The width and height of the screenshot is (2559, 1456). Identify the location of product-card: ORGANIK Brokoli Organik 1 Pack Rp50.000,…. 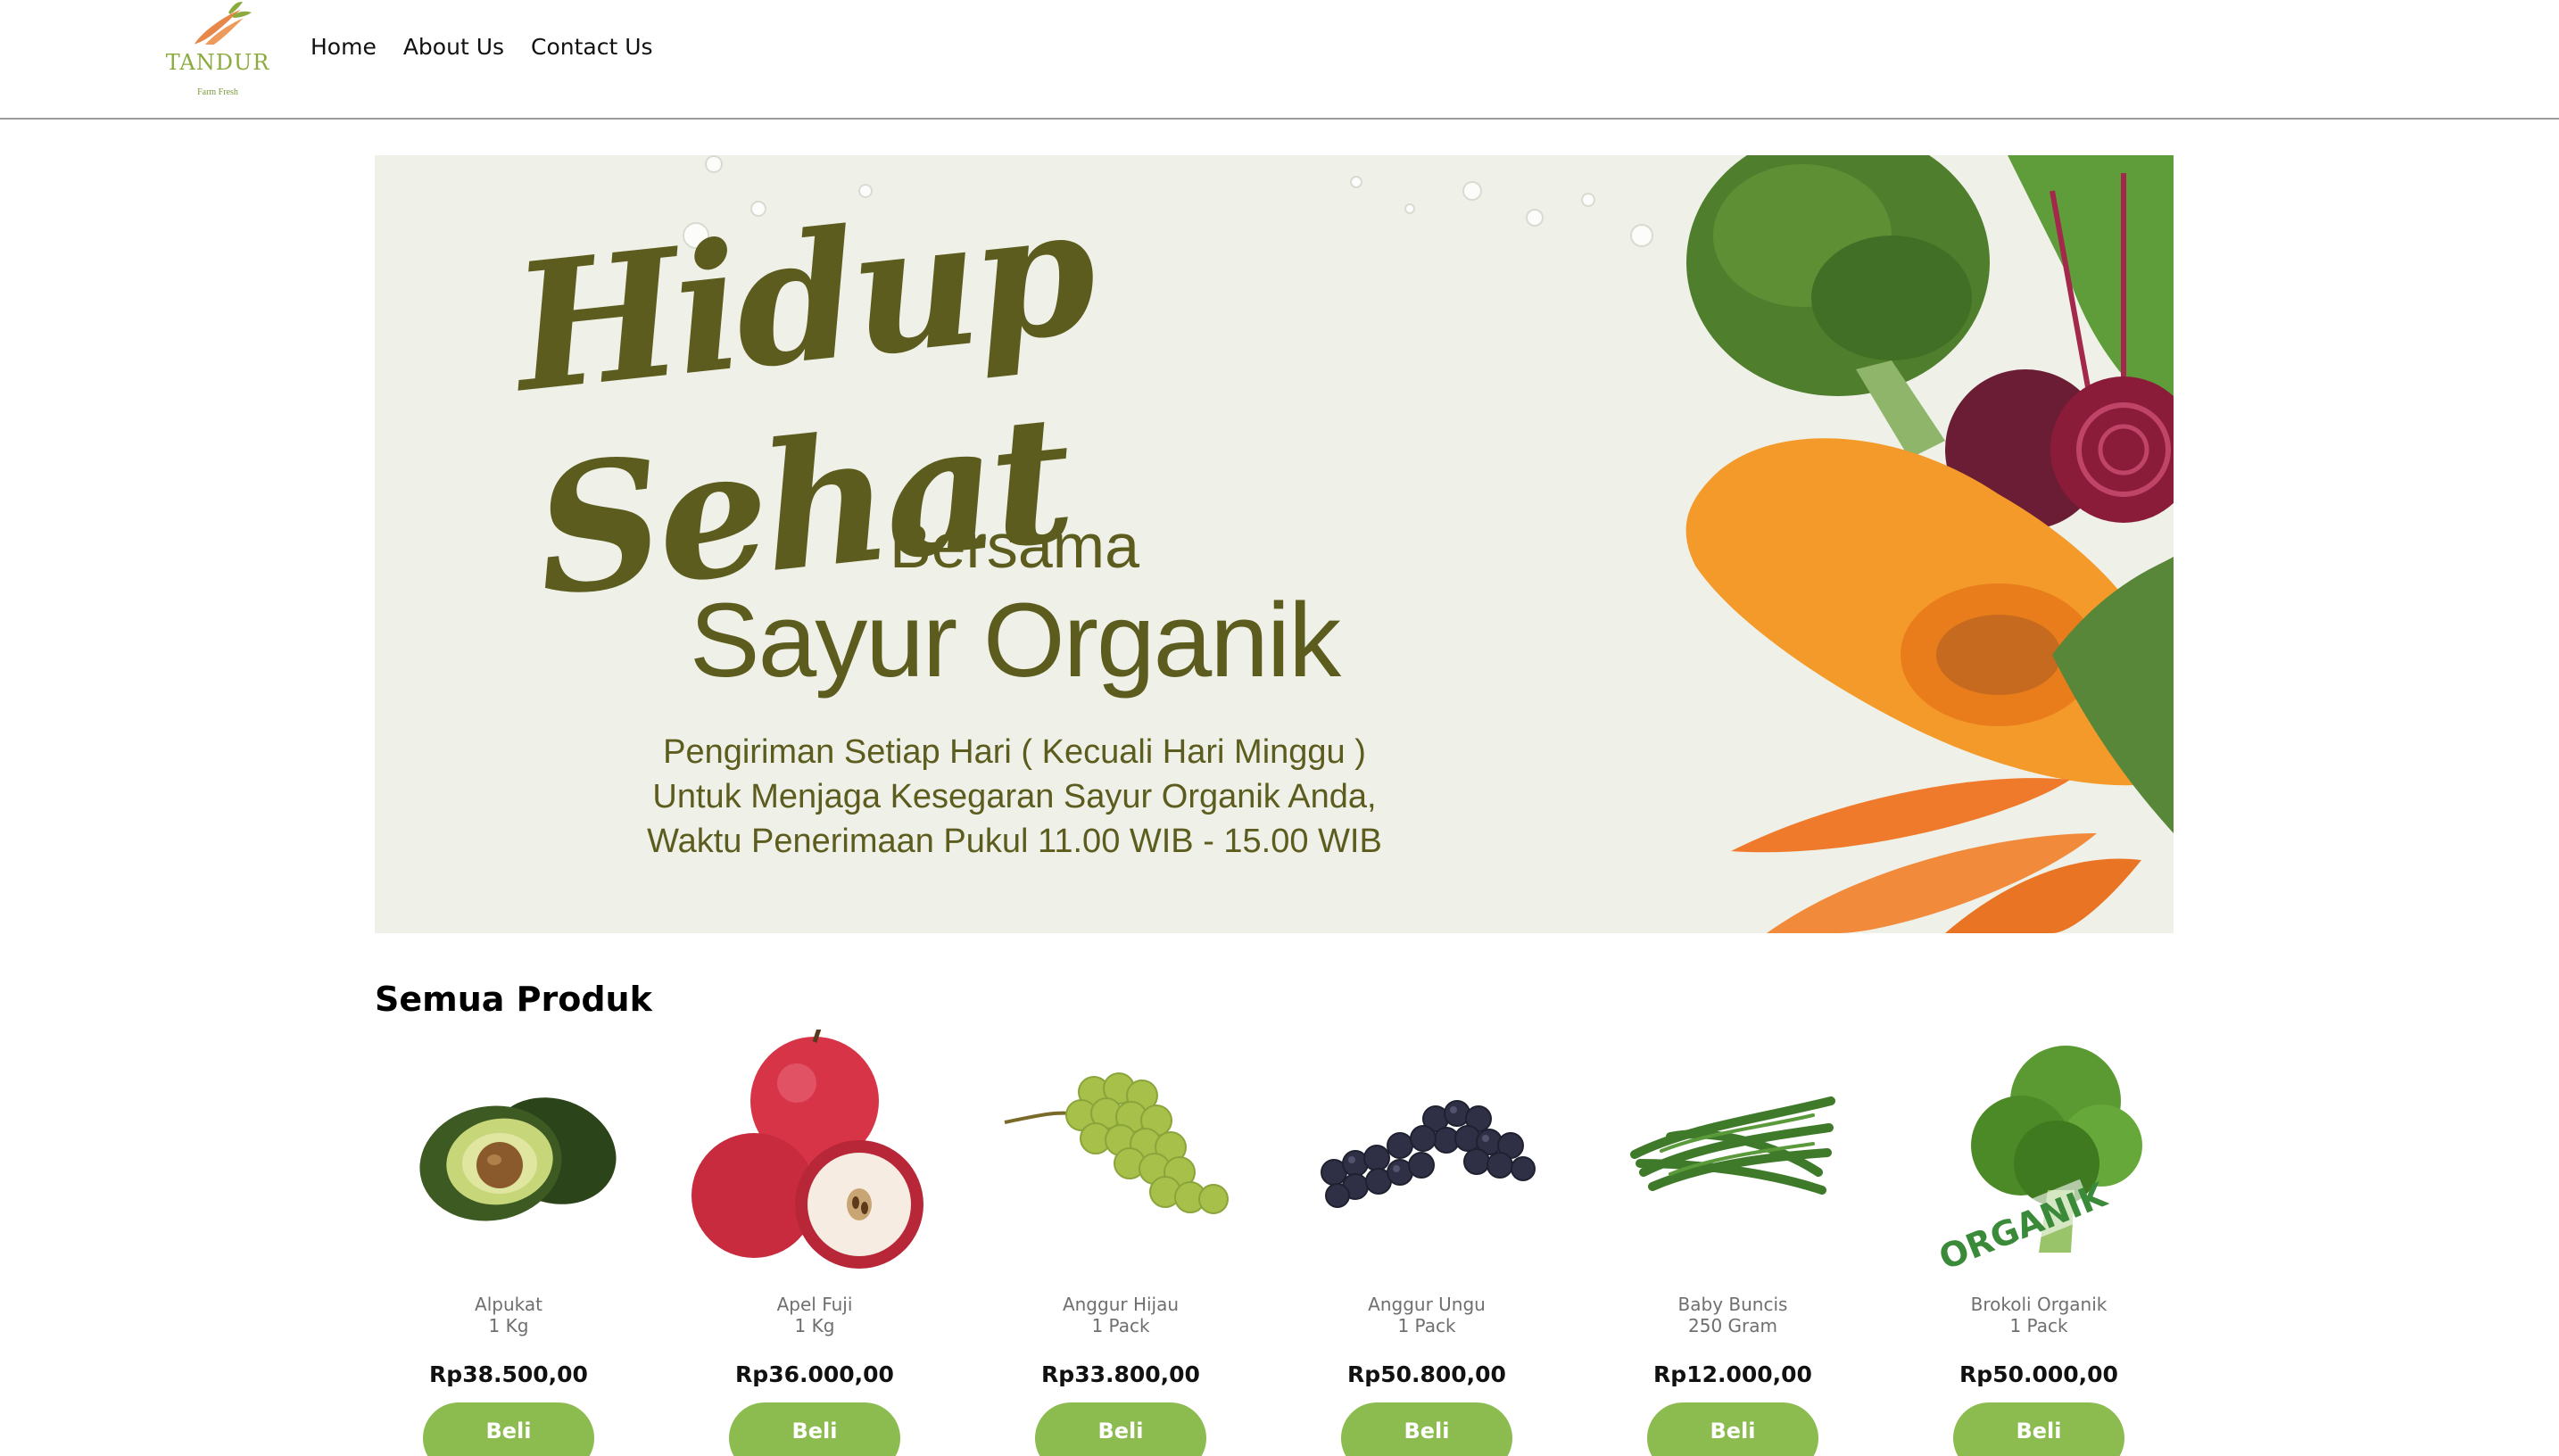
(2039, 1243).